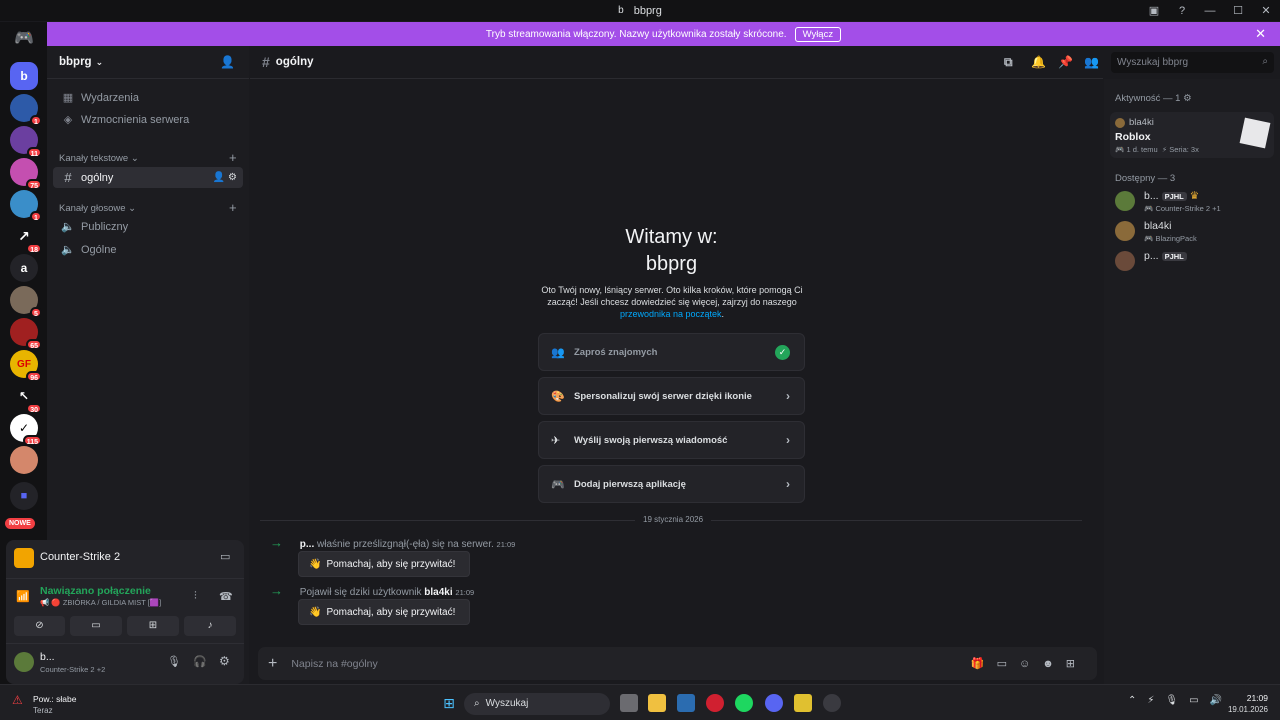 The width and height of the screenshot is (1280, 720). What do you see at coordinates (24, 496) in the screenshot?
I see `folder-icon: ■` at bounding box center [24, 496].